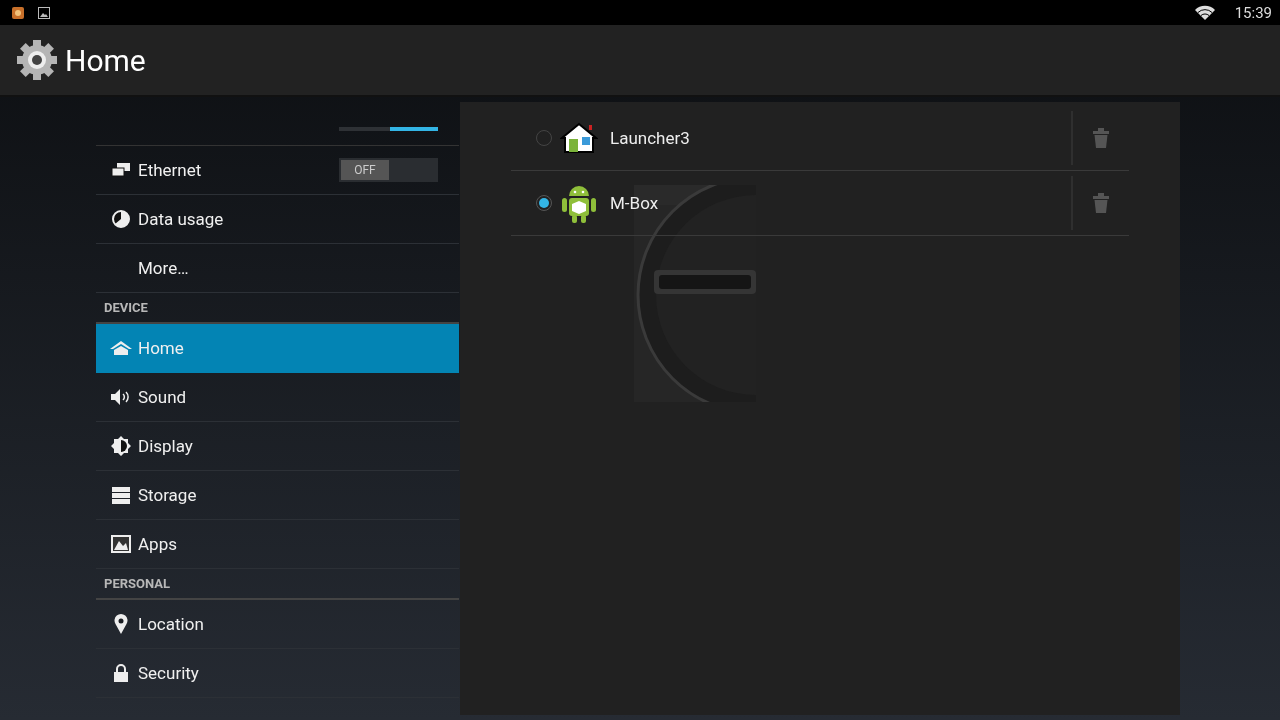 The height and width of the screenshot is (720, 1280). What do you see at coordinates (181, 219) in the screenshot?
I see `item-label: Data usage` at bounding box center [181, 219].